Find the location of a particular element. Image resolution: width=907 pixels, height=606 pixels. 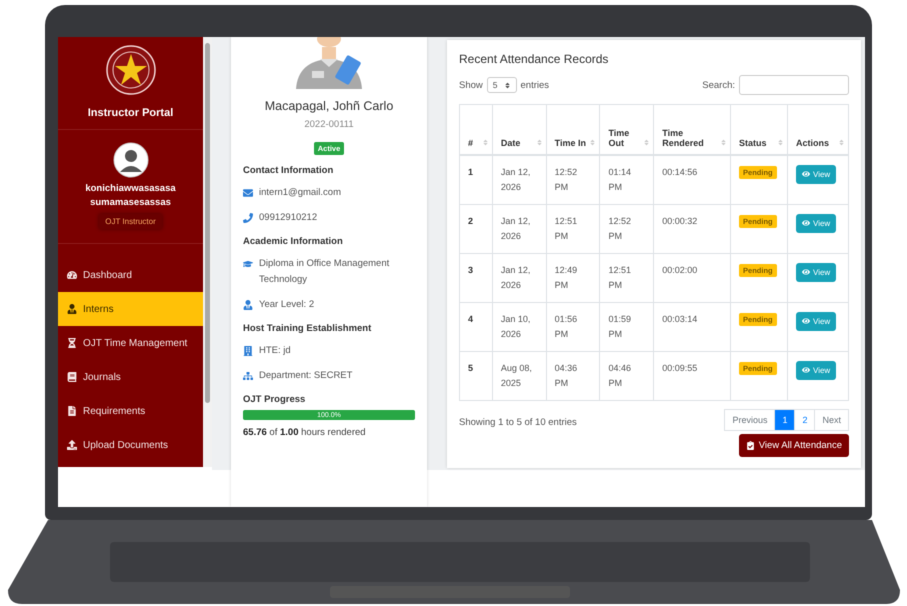

clipboard-check-icon is located at coordinates (750, 445).